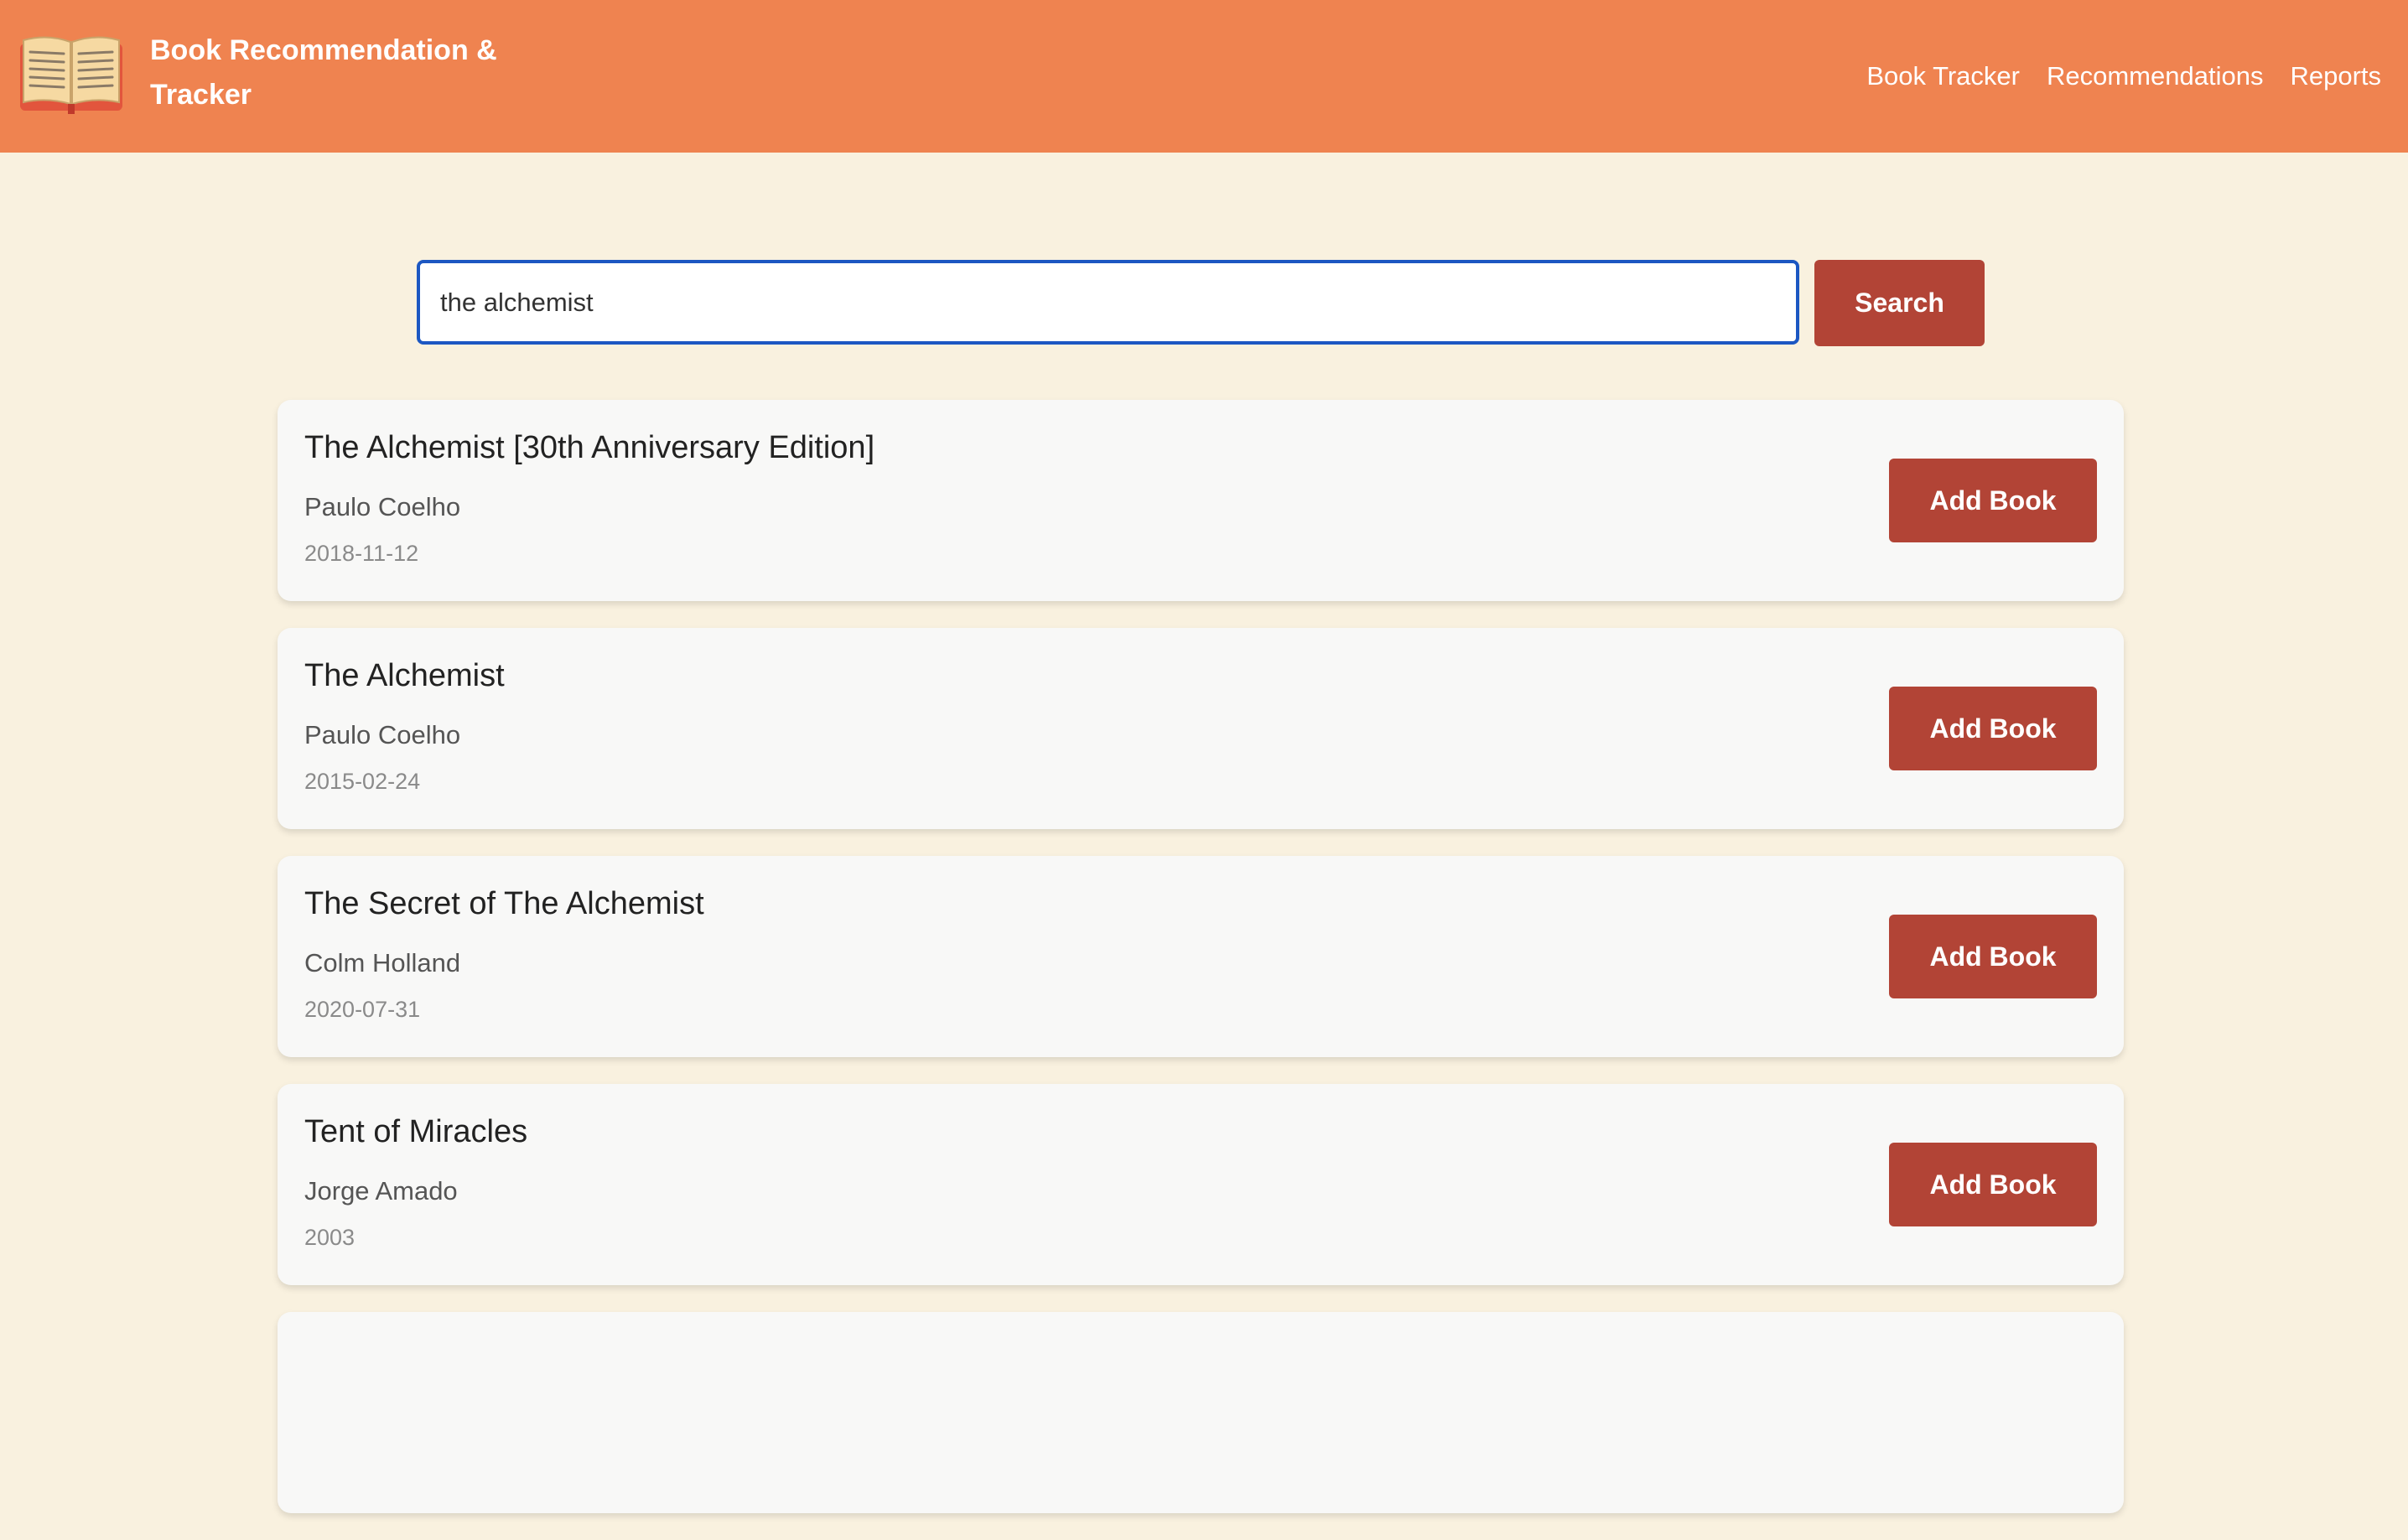 This screenshot has height=1540, width=2408. Describe the element at coordinates (361, 553) in the screenshot. I see `book-date: 2018-11-12` at that location.